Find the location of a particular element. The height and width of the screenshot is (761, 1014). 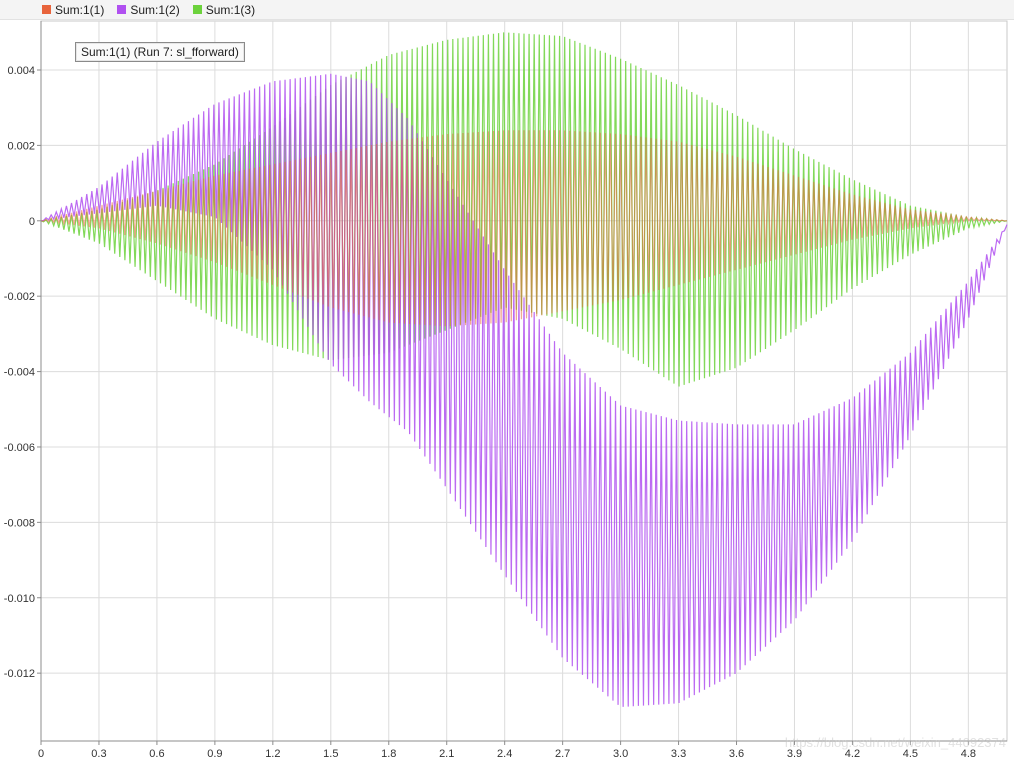

x-tick-label: 1.8 is located at coordinates (388, 754).